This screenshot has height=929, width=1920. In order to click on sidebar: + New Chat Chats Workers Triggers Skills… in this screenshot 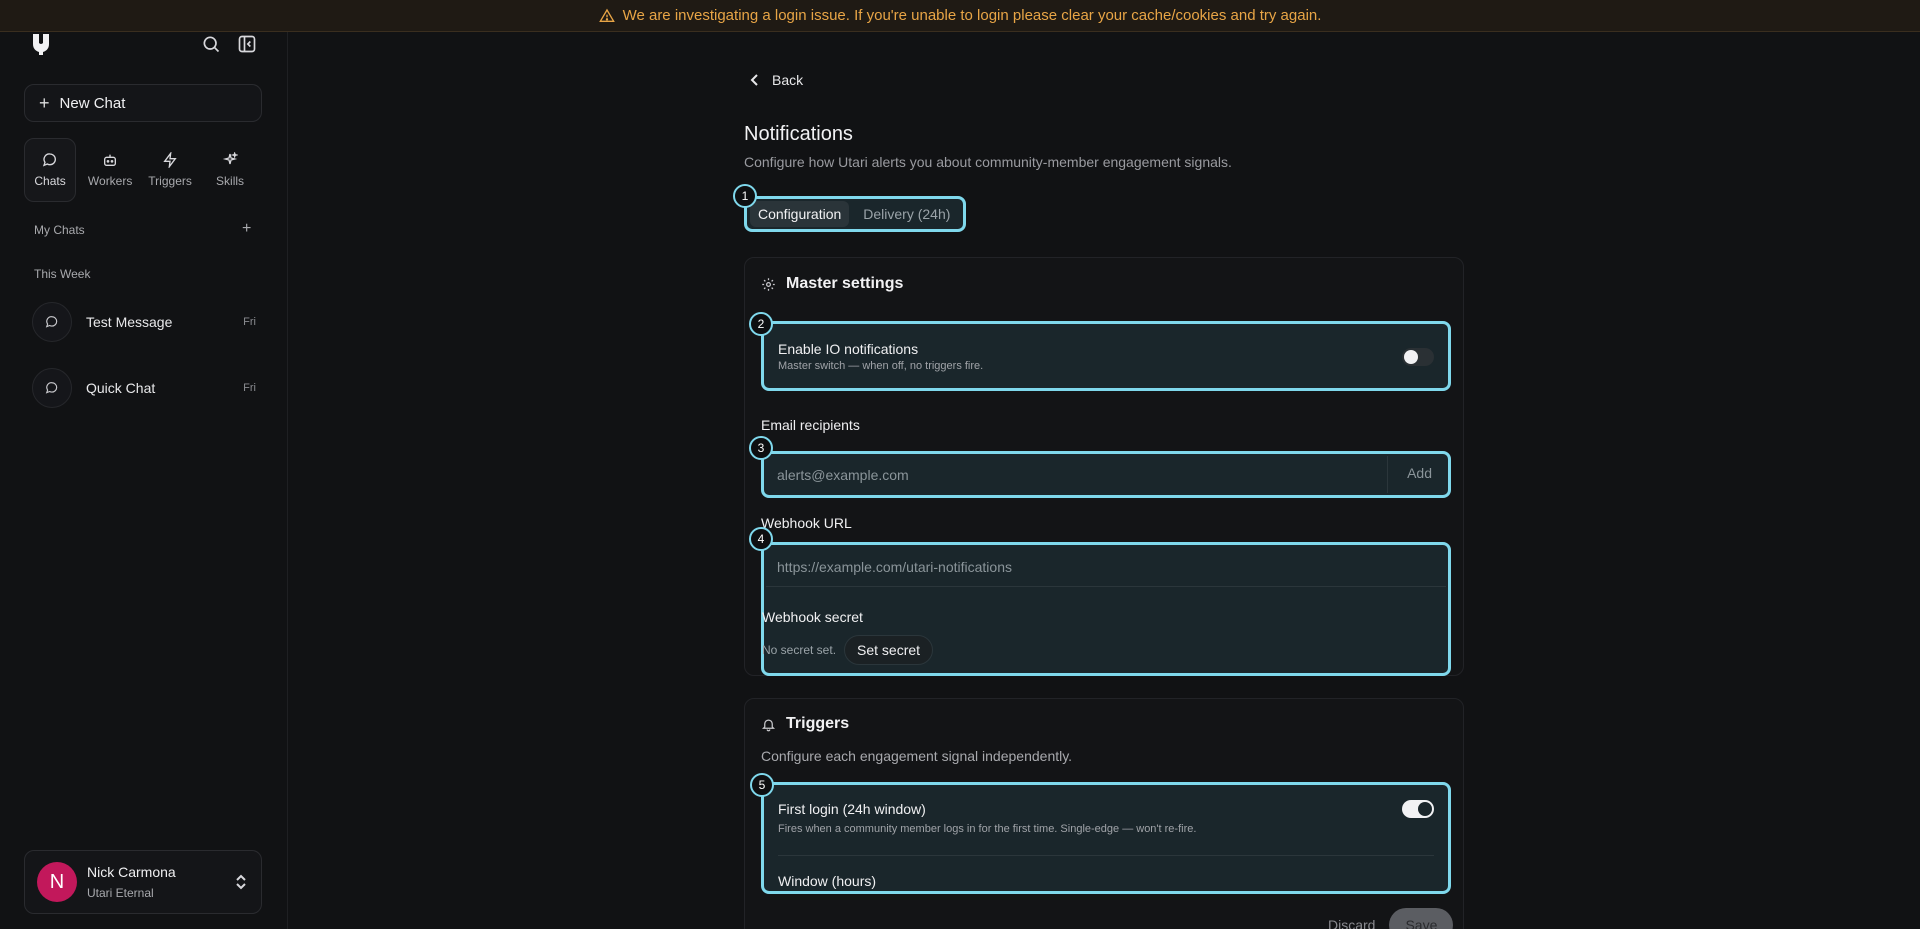, I will do `click(144, 480)`.